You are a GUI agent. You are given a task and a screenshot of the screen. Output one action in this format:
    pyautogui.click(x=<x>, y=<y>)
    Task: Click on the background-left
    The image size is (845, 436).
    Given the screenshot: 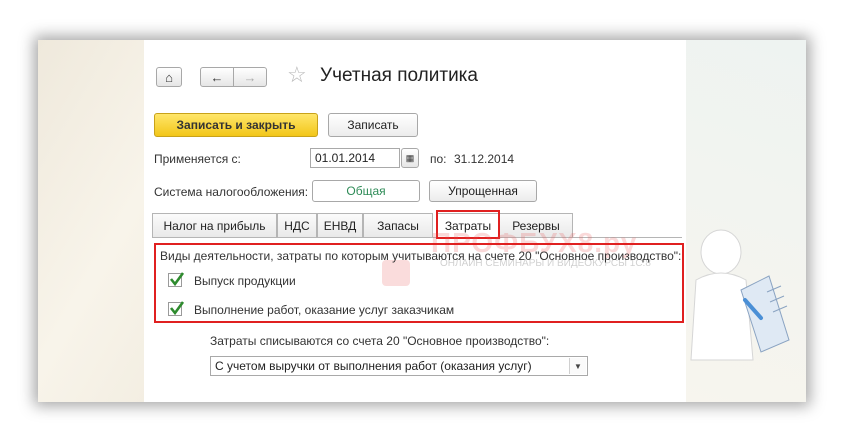 What is the action you would take?
    pyautogui.click(x=93, y=221)
    